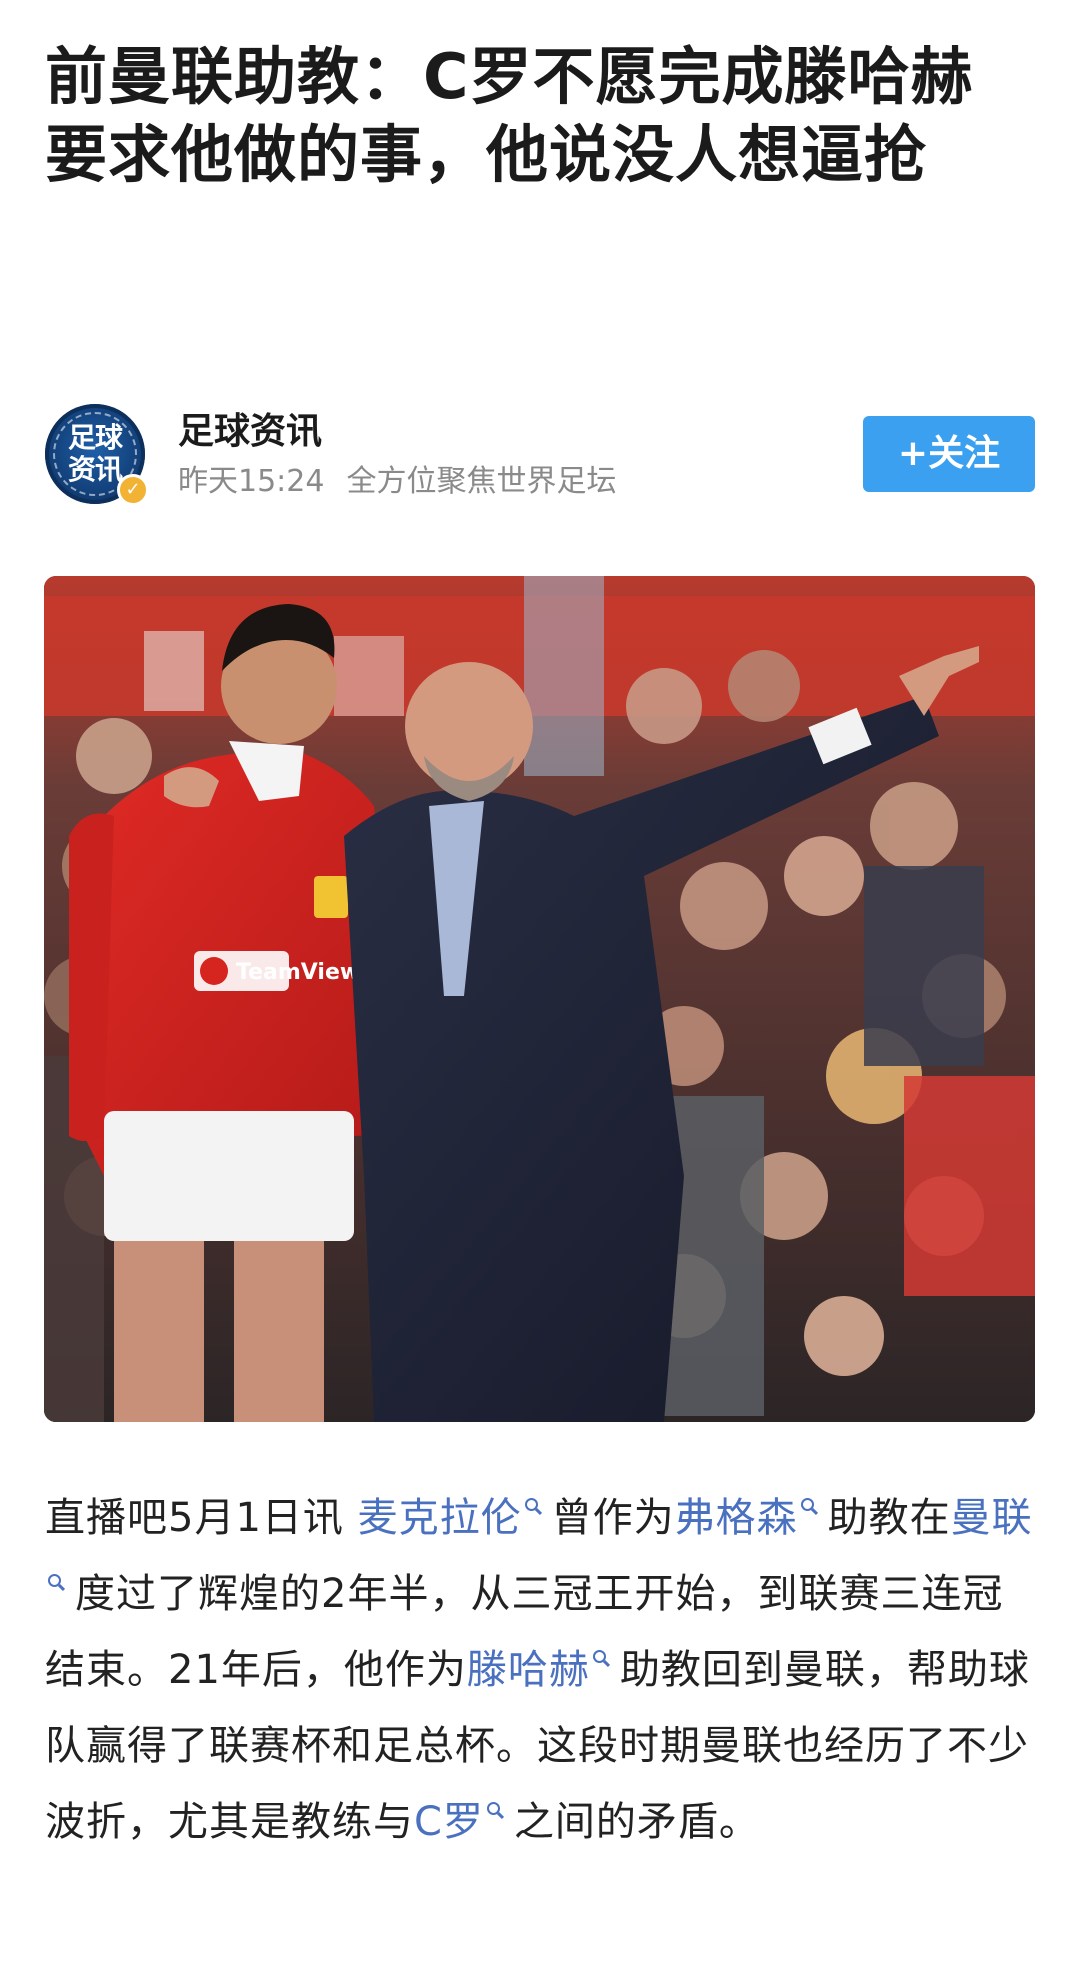  Describe the element at coordinates (440, 1518) in the screenshot. I see `tag-link-mclaren: 麦克拉伦` at that location.